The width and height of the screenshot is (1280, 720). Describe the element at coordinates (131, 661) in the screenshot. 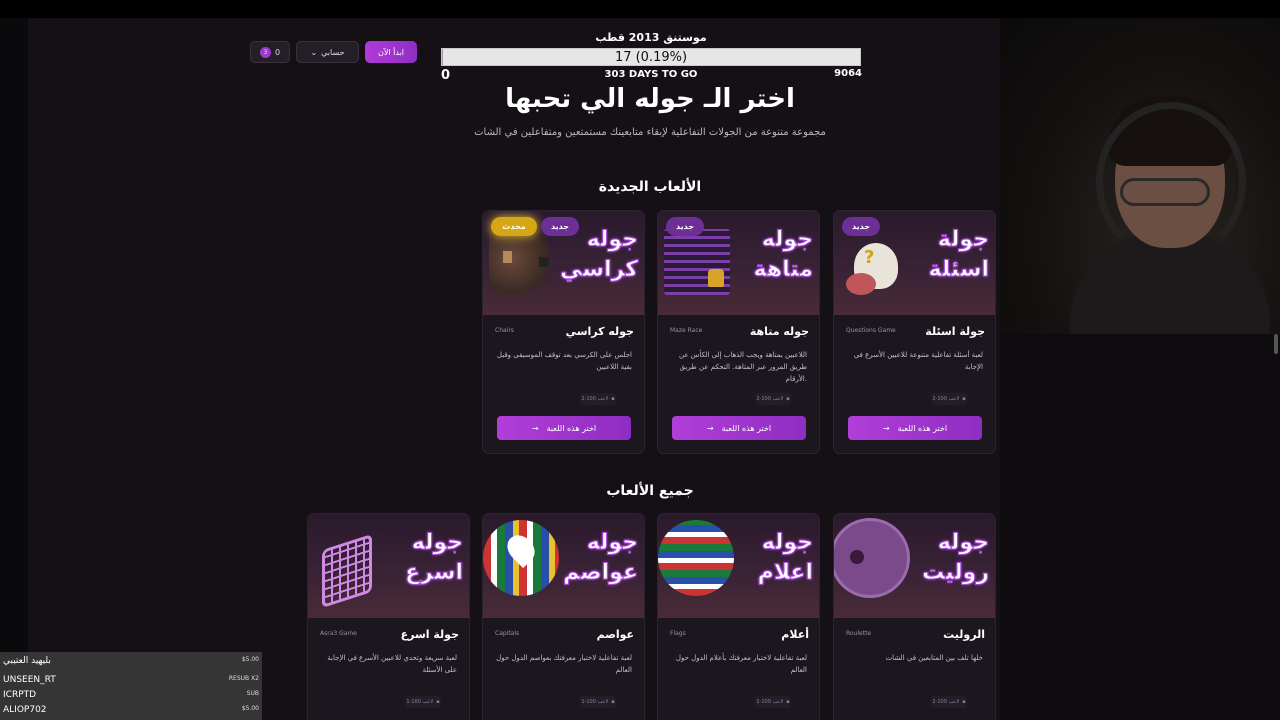

I see `chat-row: بليهيد العتيبي $5.00` at that location.